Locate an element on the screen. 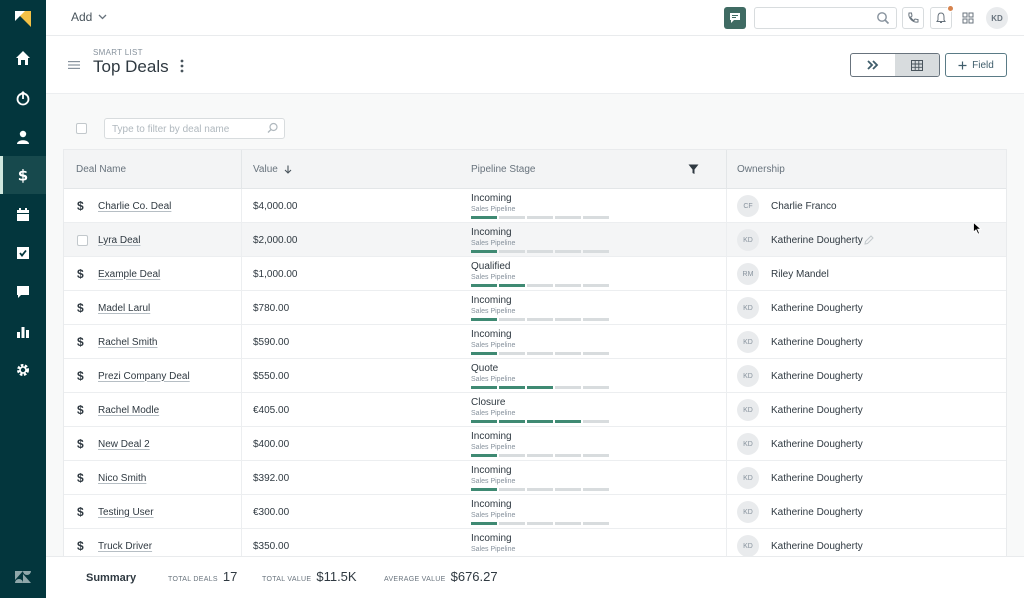  pipeline-view-button is located at coordinates (873, 65).